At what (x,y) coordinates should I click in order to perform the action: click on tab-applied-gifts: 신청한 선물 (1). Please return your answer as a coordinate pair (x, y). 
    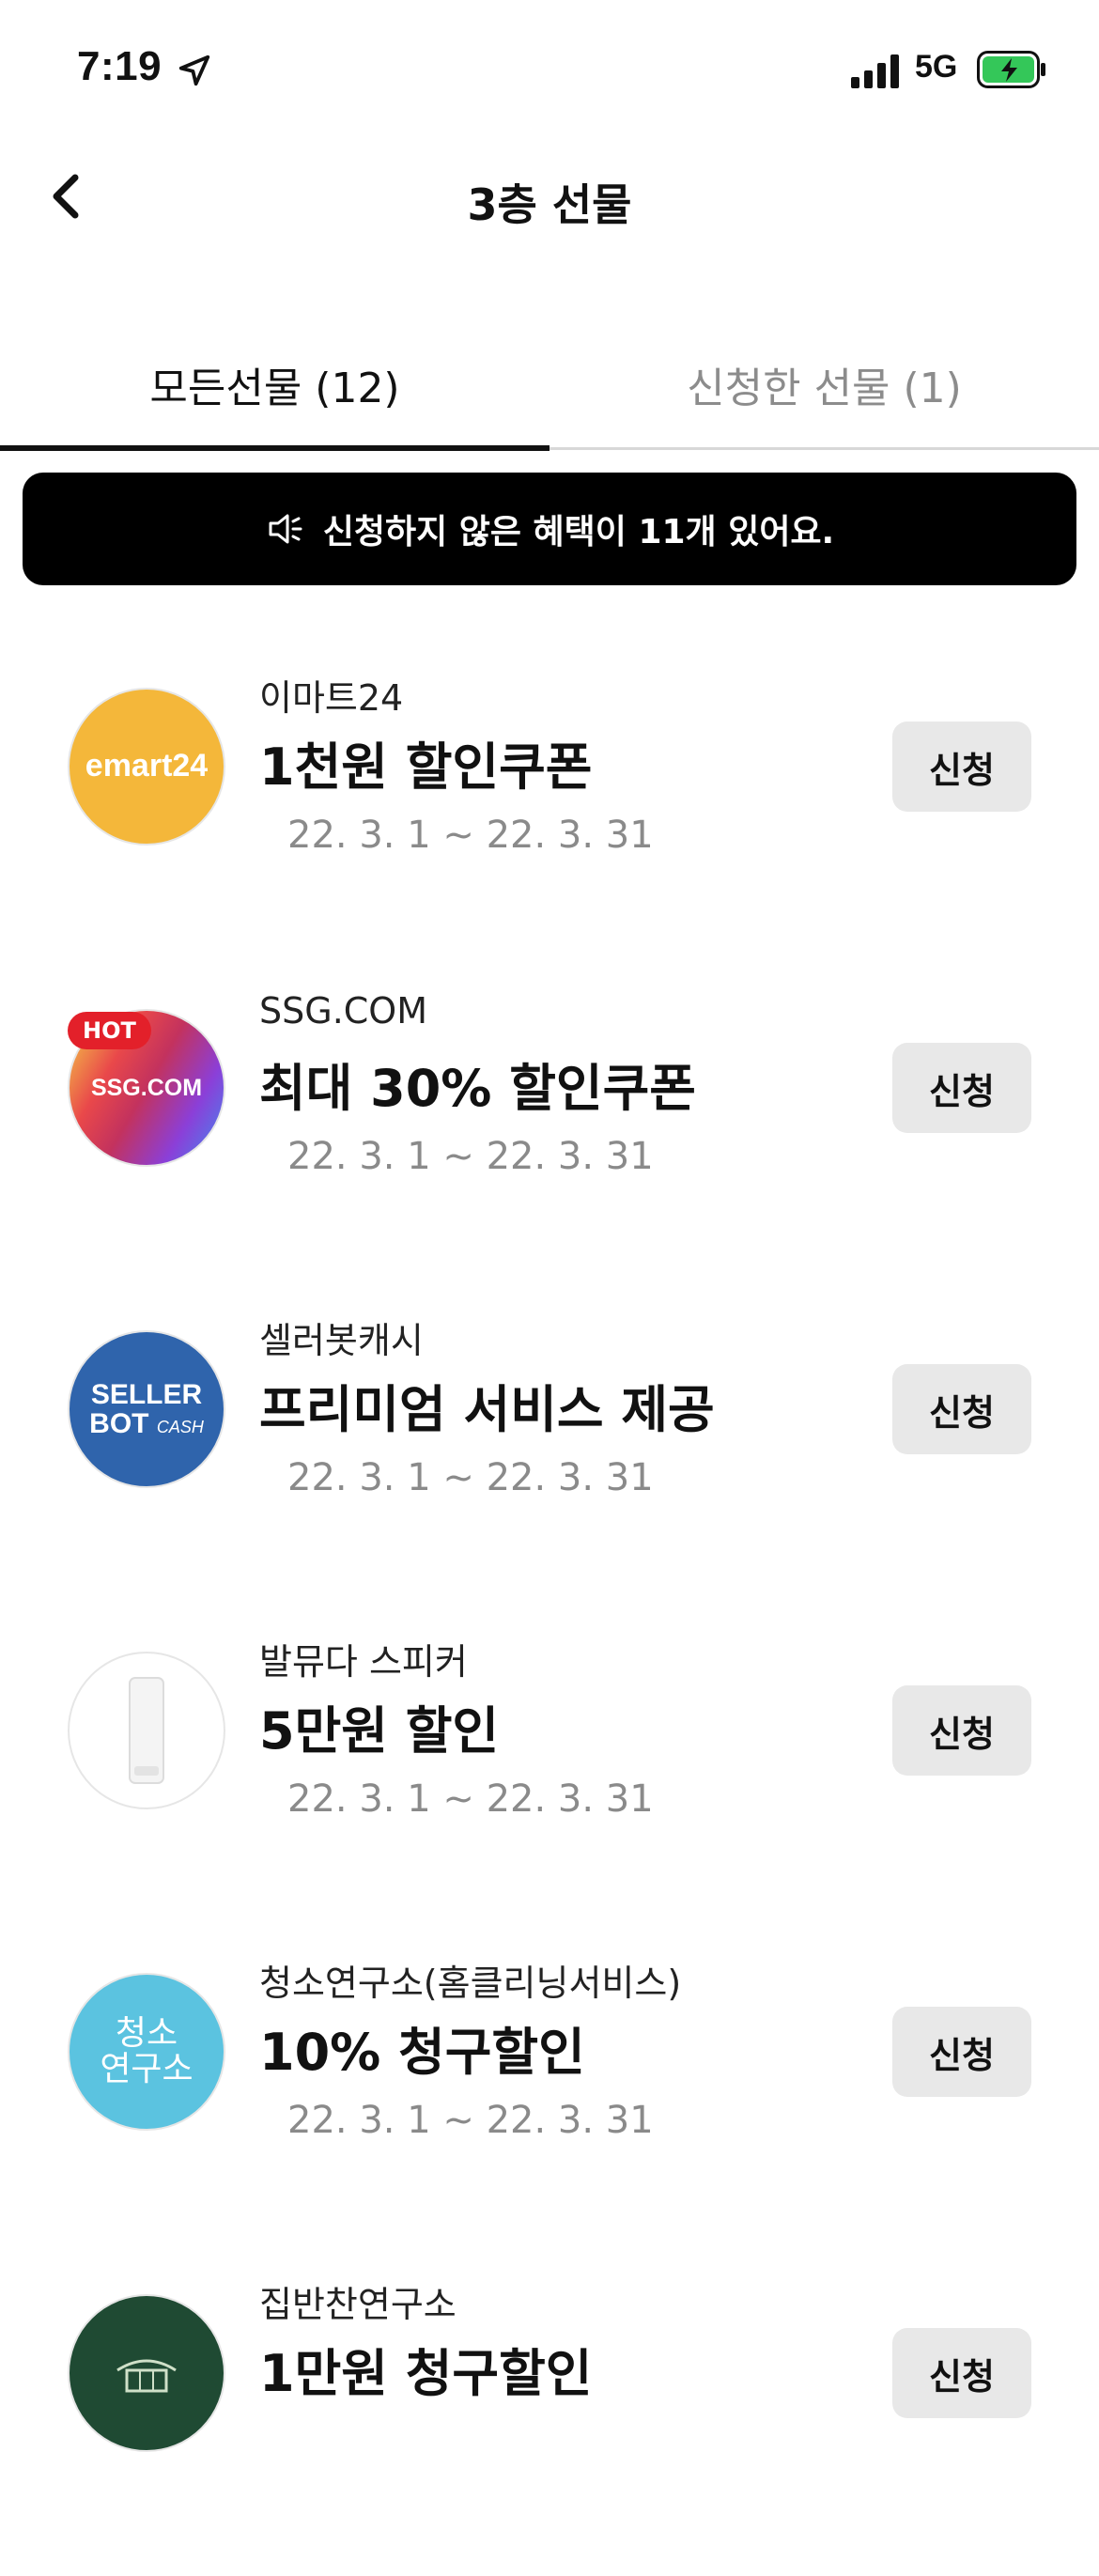
    Looking at the image, I should click on (824, 383).